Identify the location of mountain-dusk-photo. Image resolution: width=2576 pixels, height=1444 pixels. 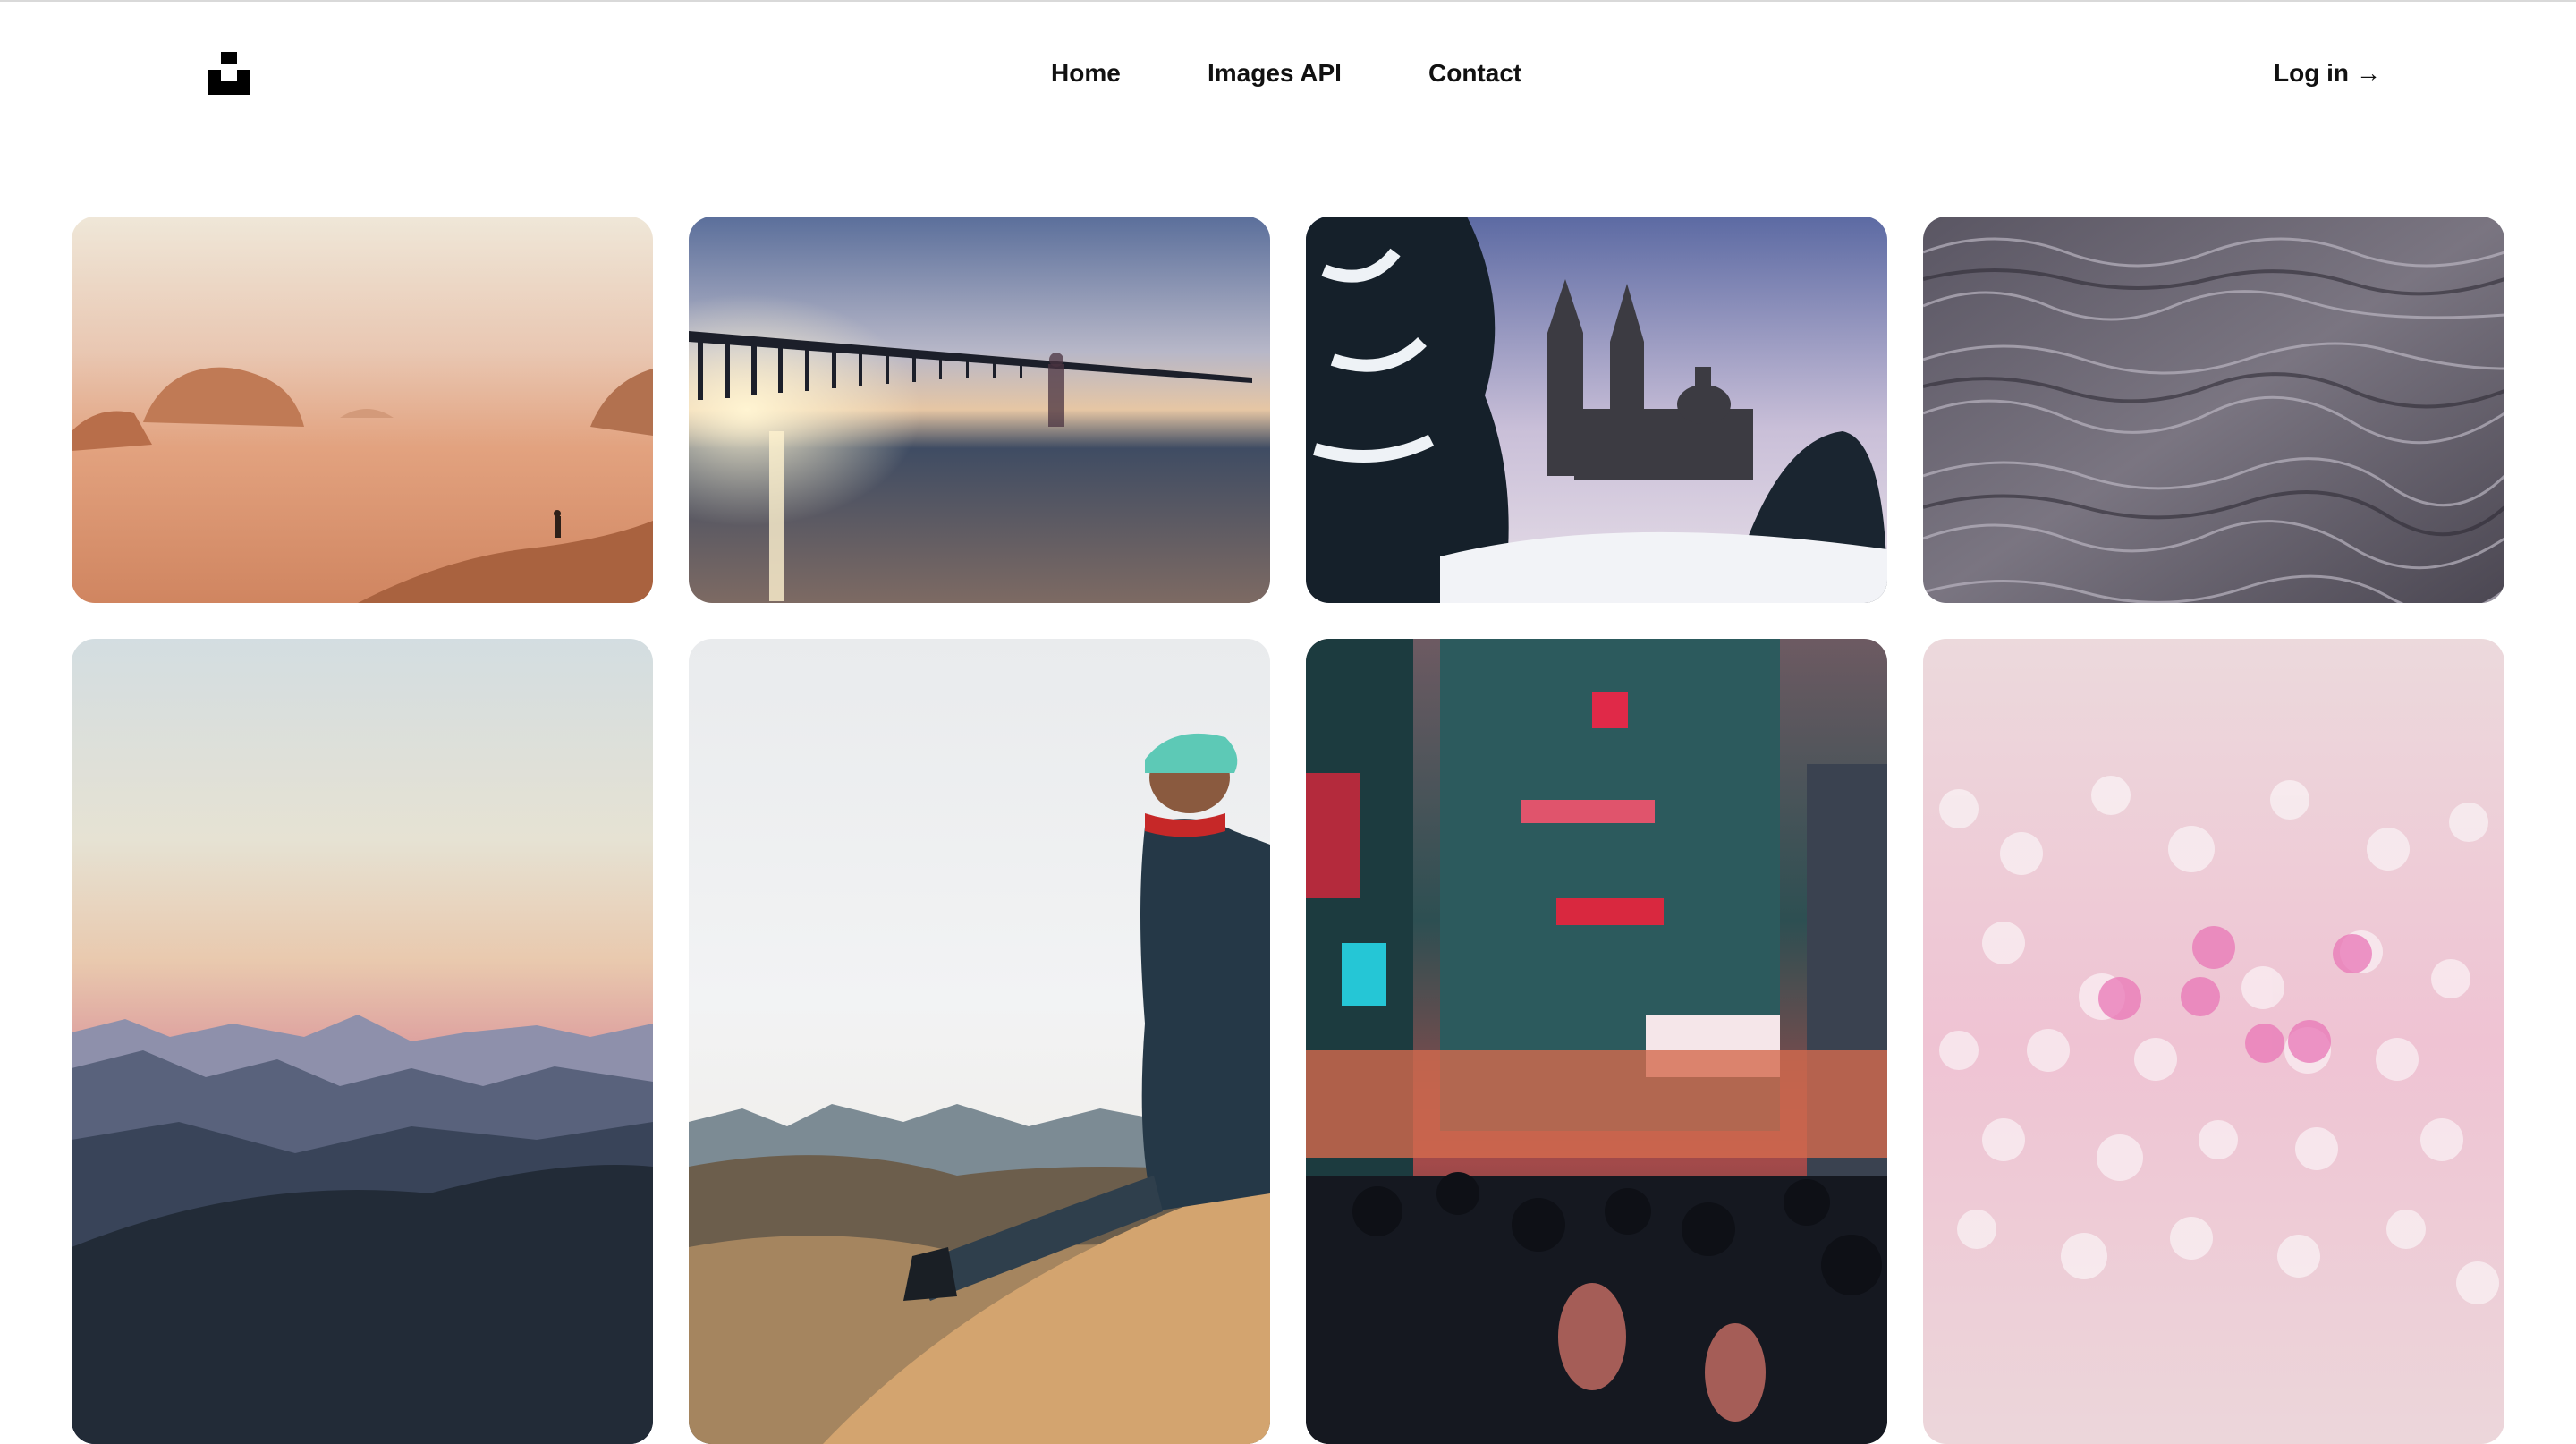
(362, 1041).